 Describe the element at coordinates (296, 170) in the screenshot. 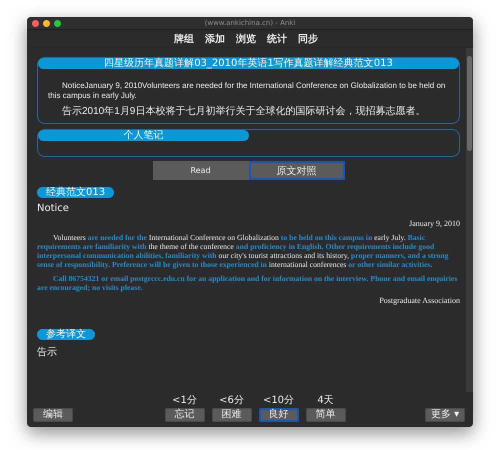

I see `view-button: 原文对照` at that location.